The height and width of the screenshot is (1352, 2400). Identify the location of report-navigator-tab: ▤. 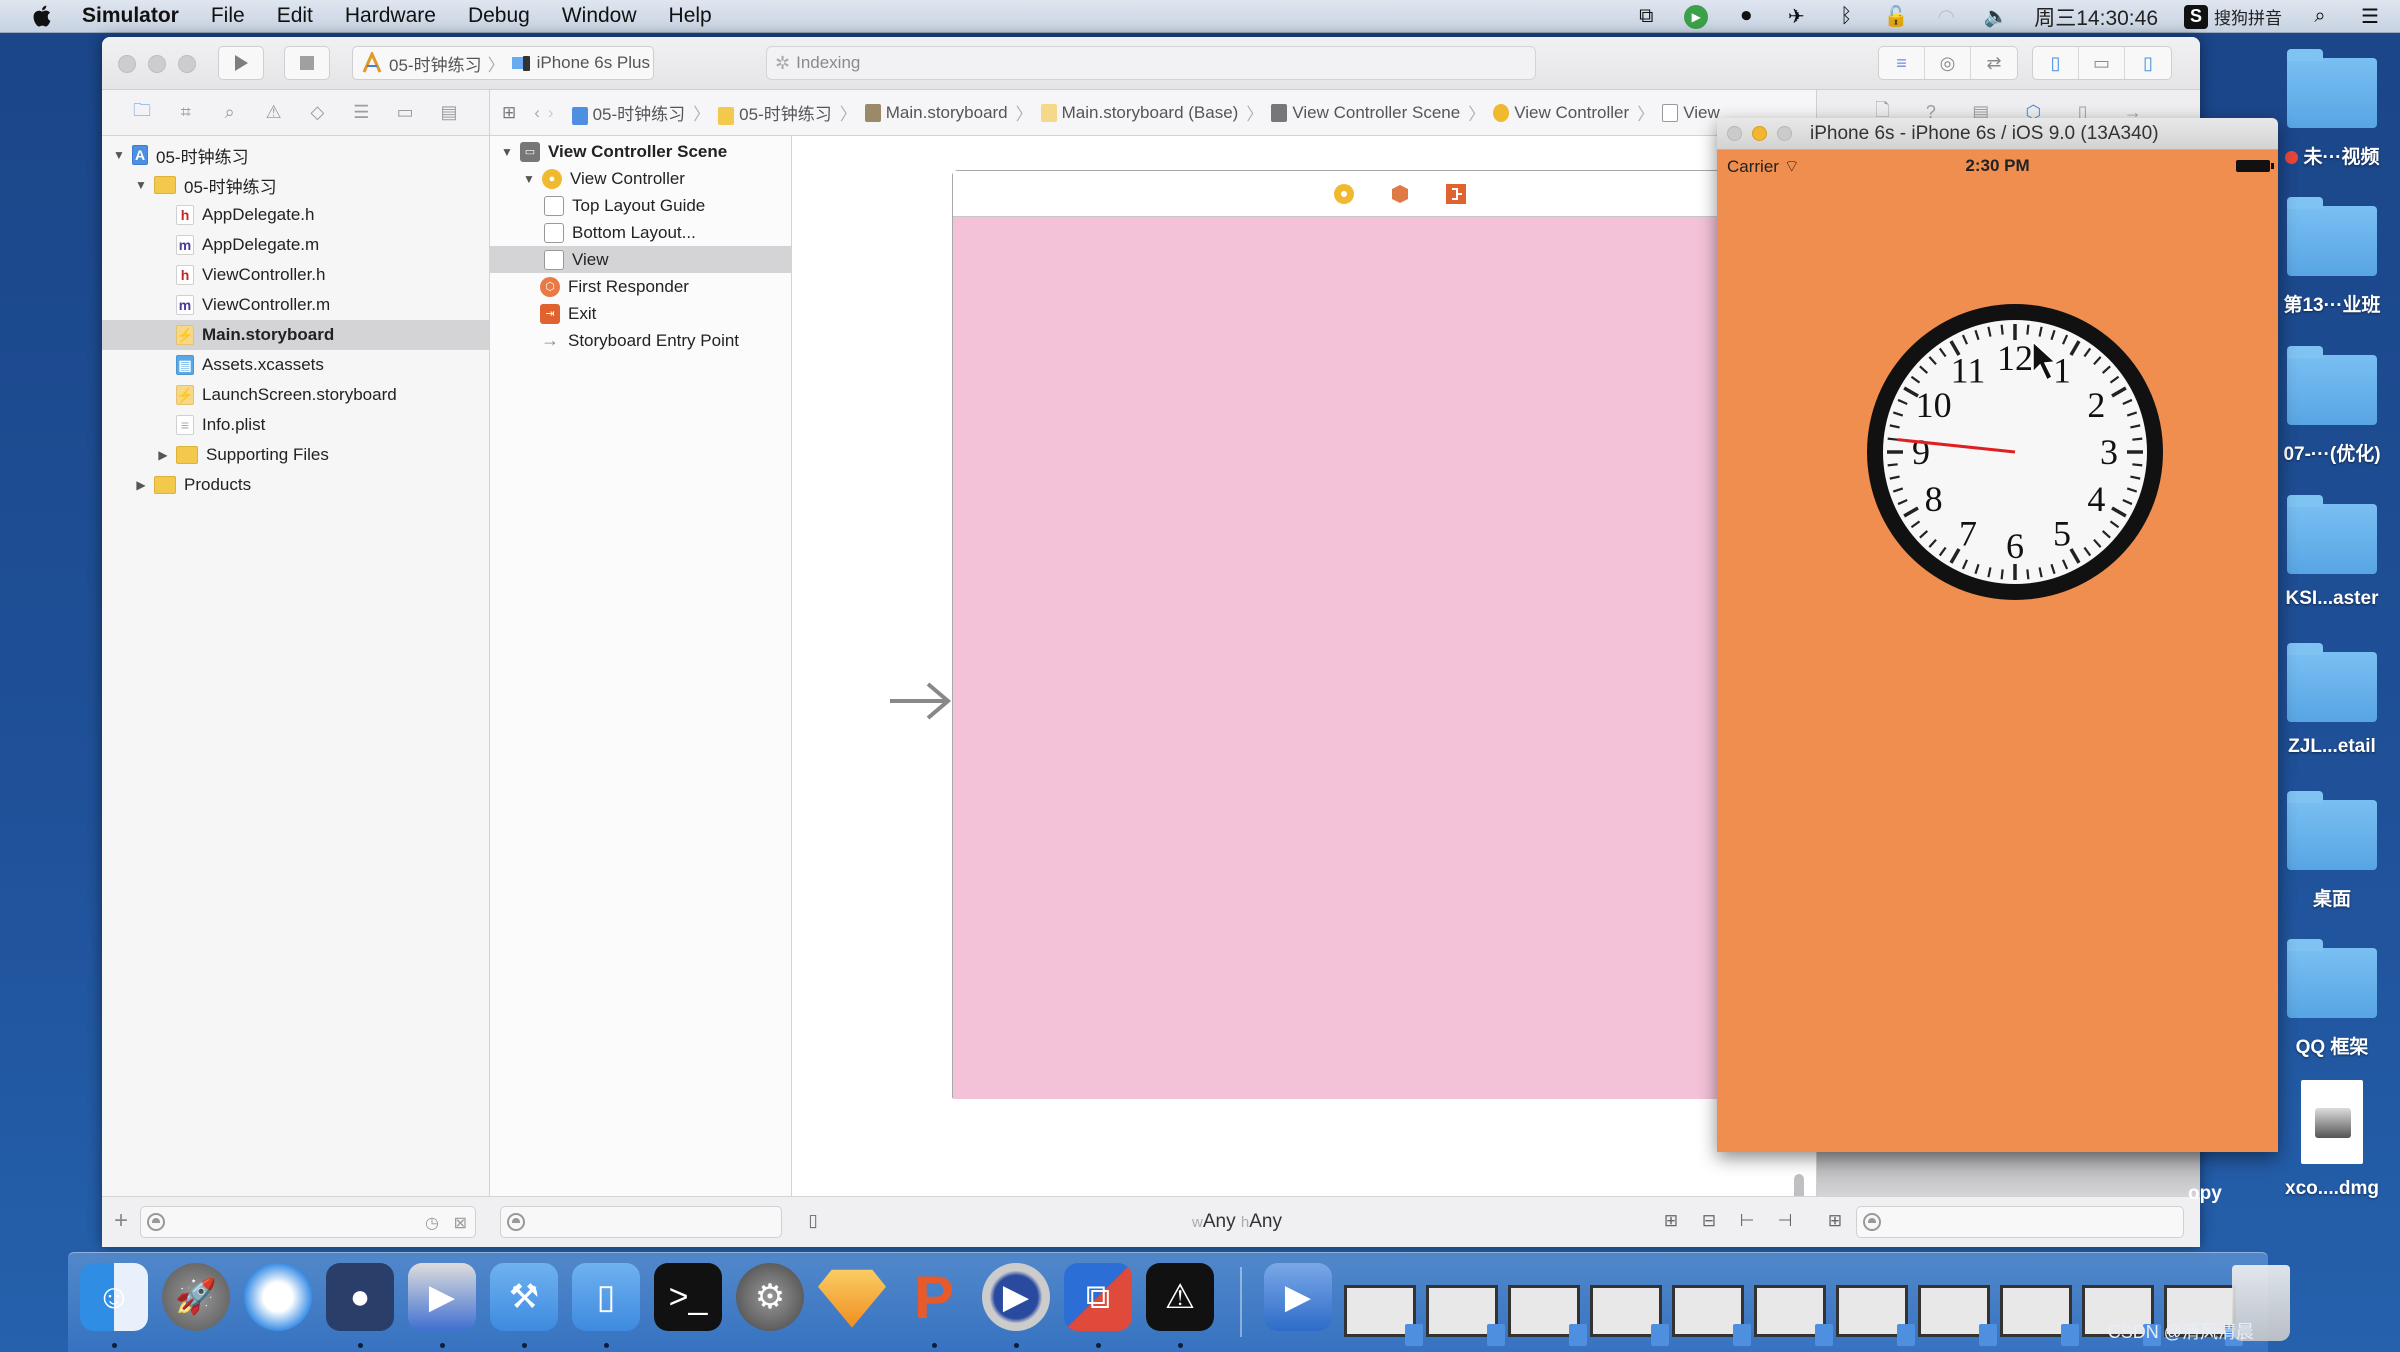
(449, 113).